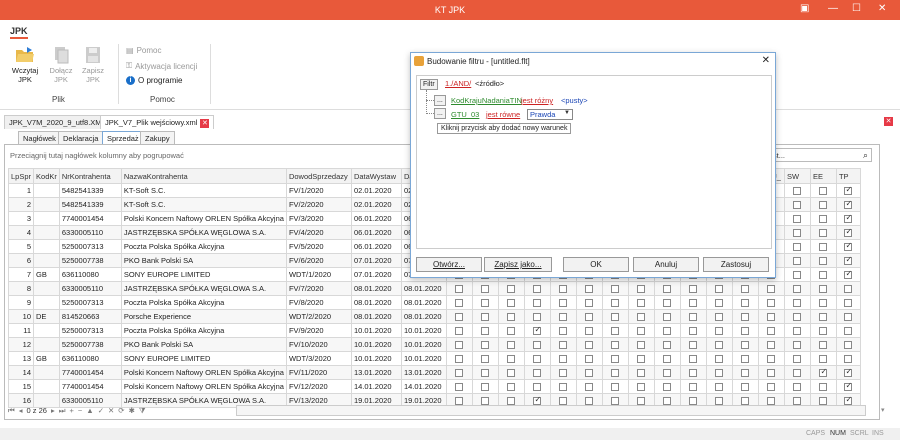 The width and height of the screenshot is (900, 440). Describe the element at coordinates (90, 358) in the screenshot. I see `cell-col-tax-id: 636110080` at that location.